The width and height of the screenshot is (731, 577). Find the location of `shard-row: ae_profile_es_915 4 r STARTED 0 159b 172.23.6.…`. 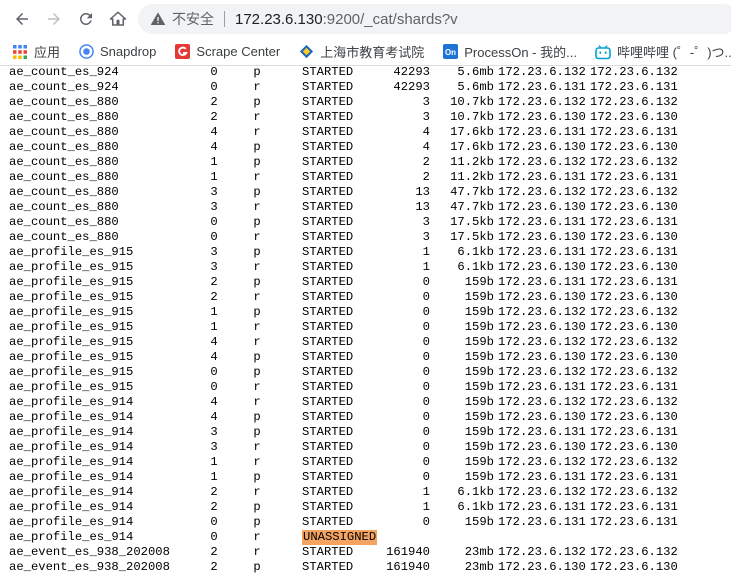

shard-row: ae_profile_es_915 4 r STARTED 0 159b 172.23.6.… is located at coordinates (365, 342).